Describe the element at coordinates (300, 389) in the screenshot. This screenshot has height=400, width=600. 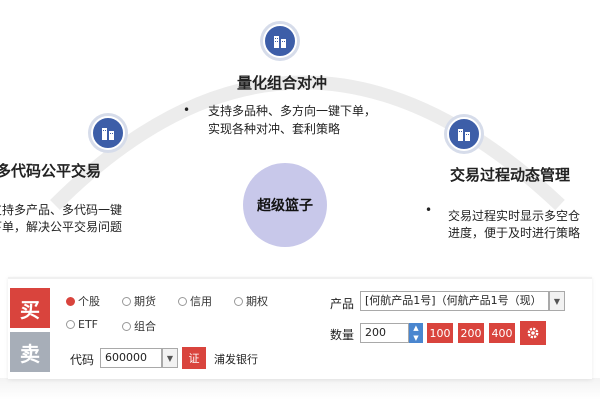
I see `panel-shadow` at that location.